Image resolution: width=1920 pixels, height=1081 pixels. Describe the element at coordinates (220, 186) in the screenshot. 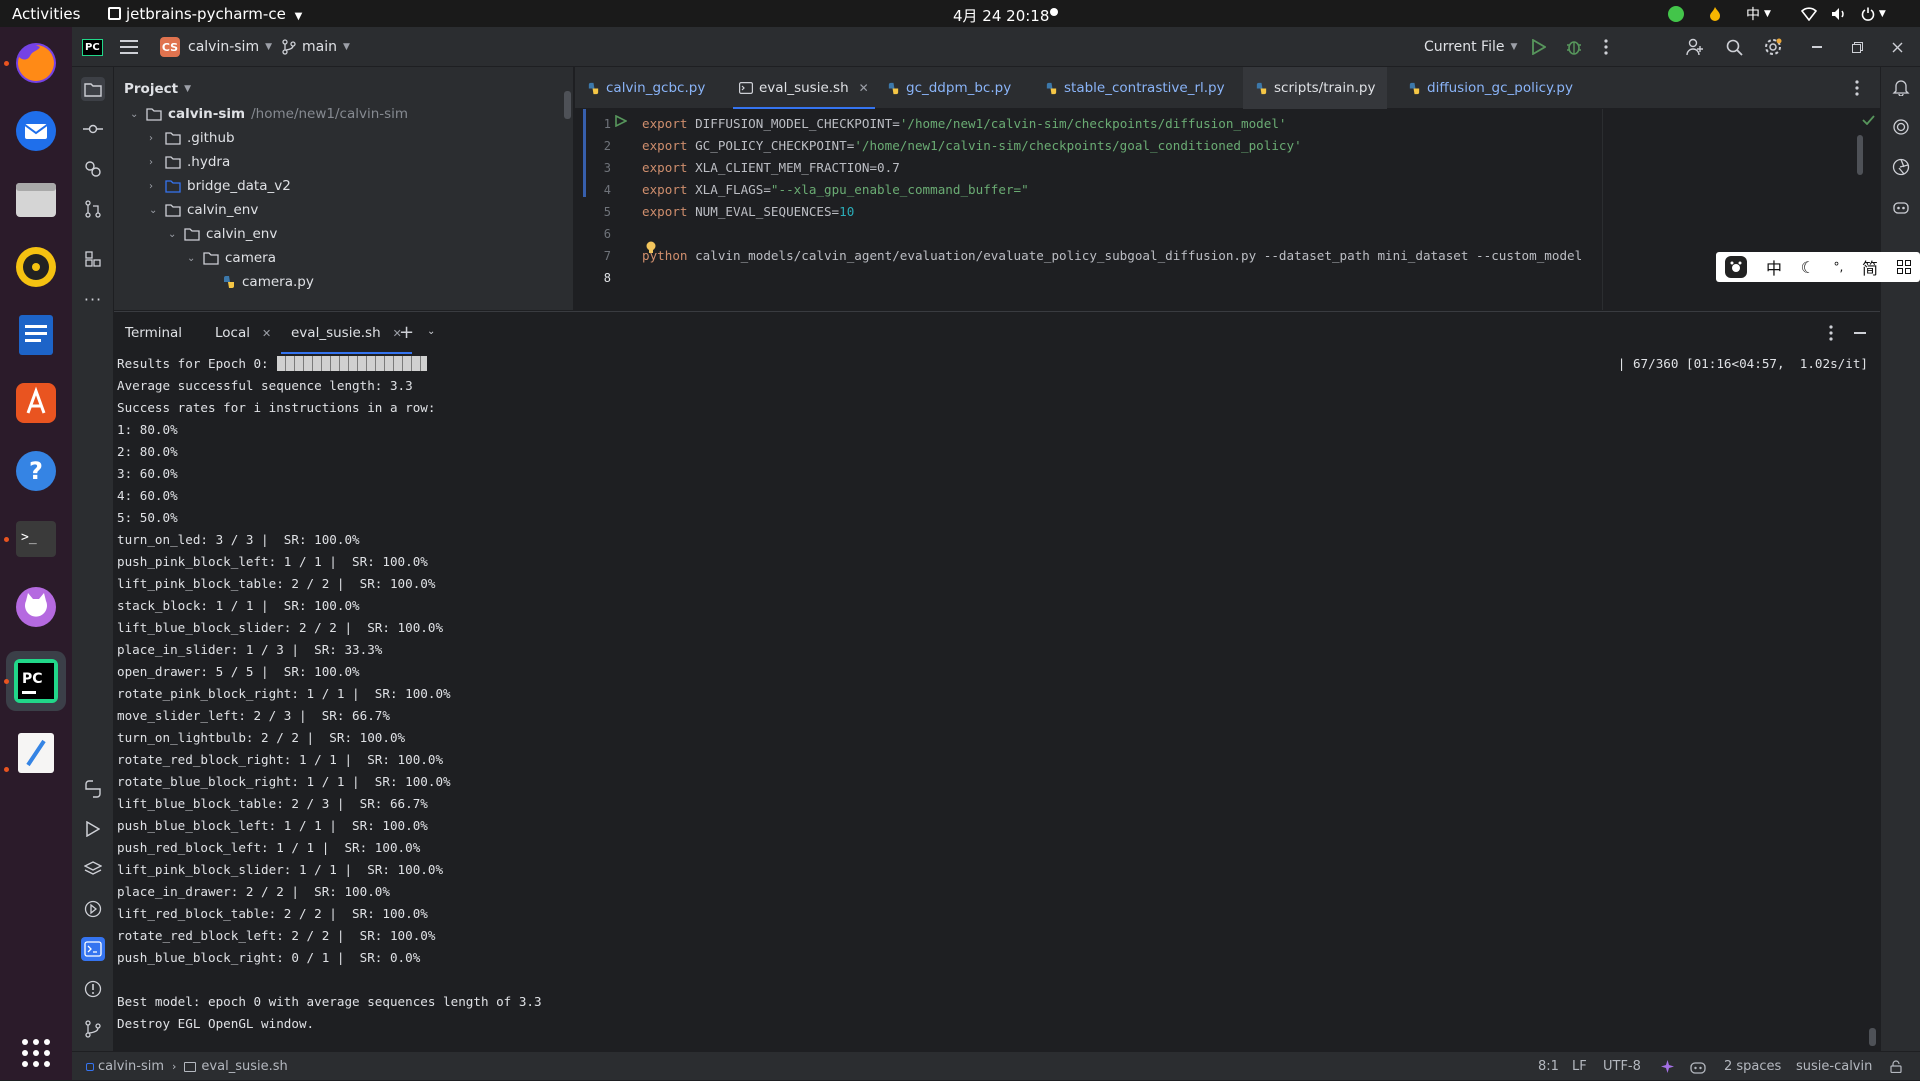

I see `tree-item: › bridge_data_v2` at that location.